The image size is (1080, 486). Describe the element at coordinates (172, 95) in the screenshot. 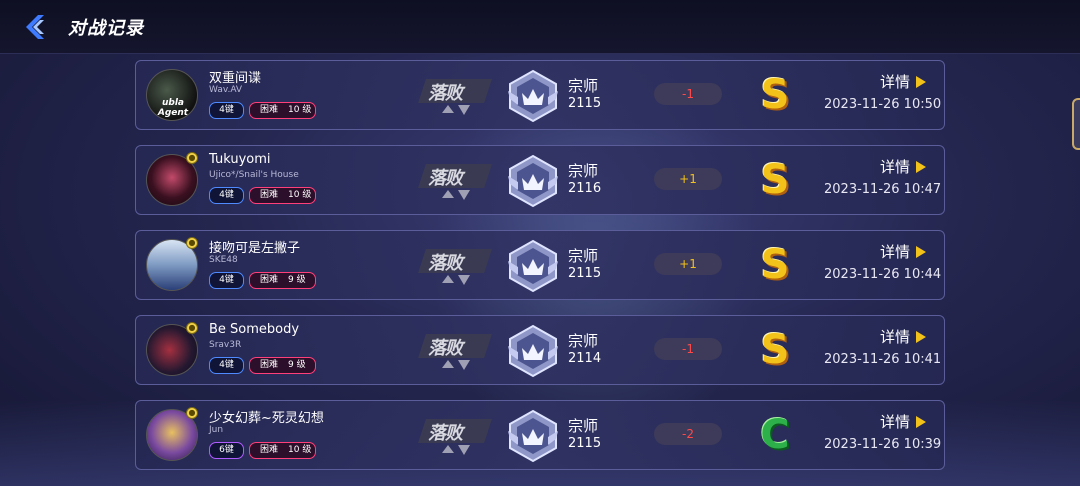

I see `song-cover: ubla Agent` at that location.